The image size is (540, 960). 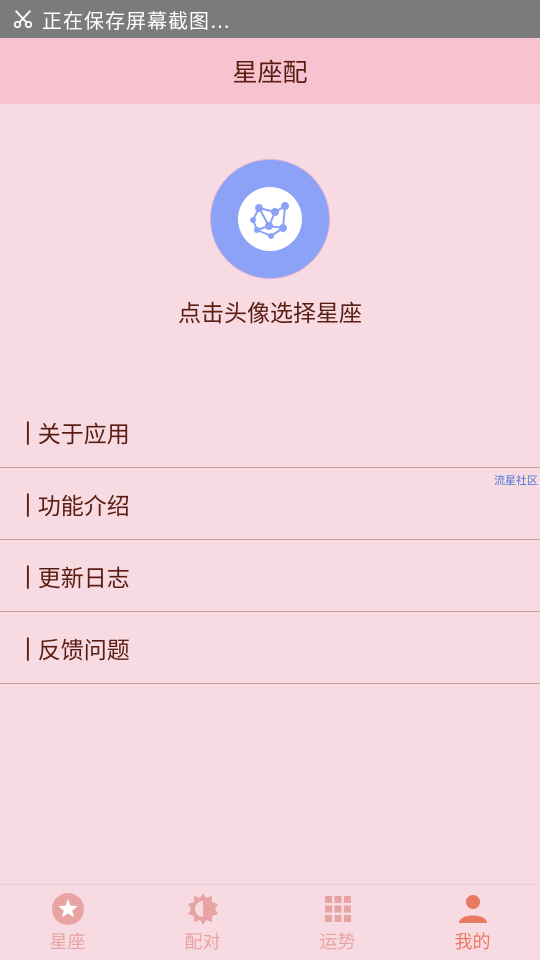 I want to click on tab-match: 配对, so click(x=202, y=922).